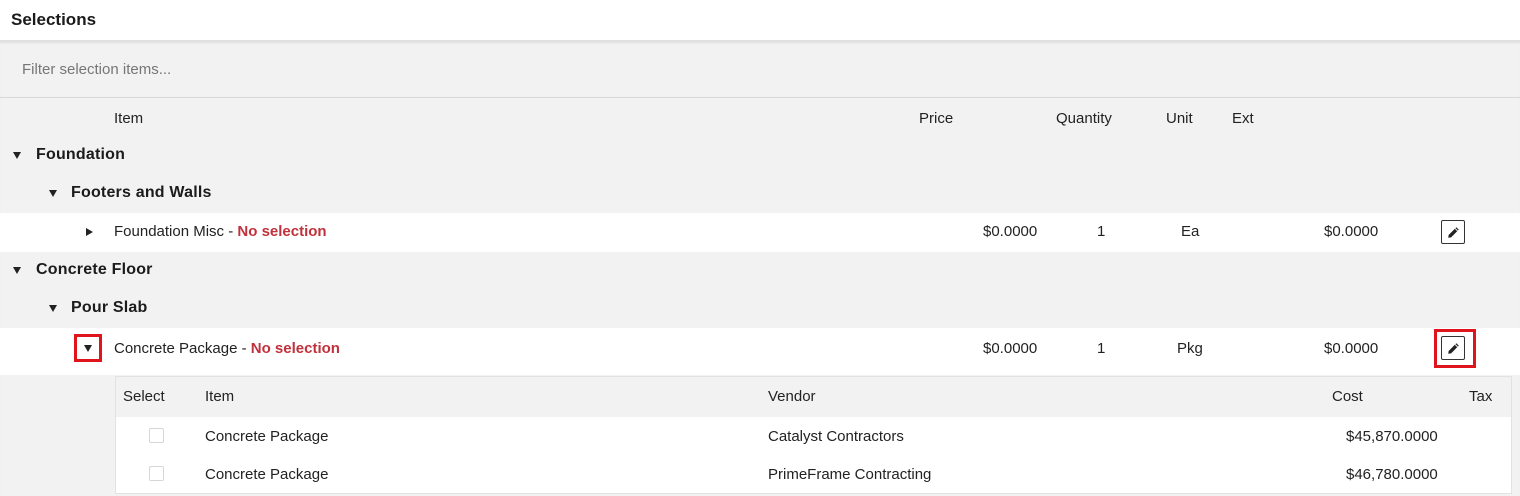  Describe the element at coordinates (760, 20) in the screenshot. I see `panel-title: Selections` at that location.